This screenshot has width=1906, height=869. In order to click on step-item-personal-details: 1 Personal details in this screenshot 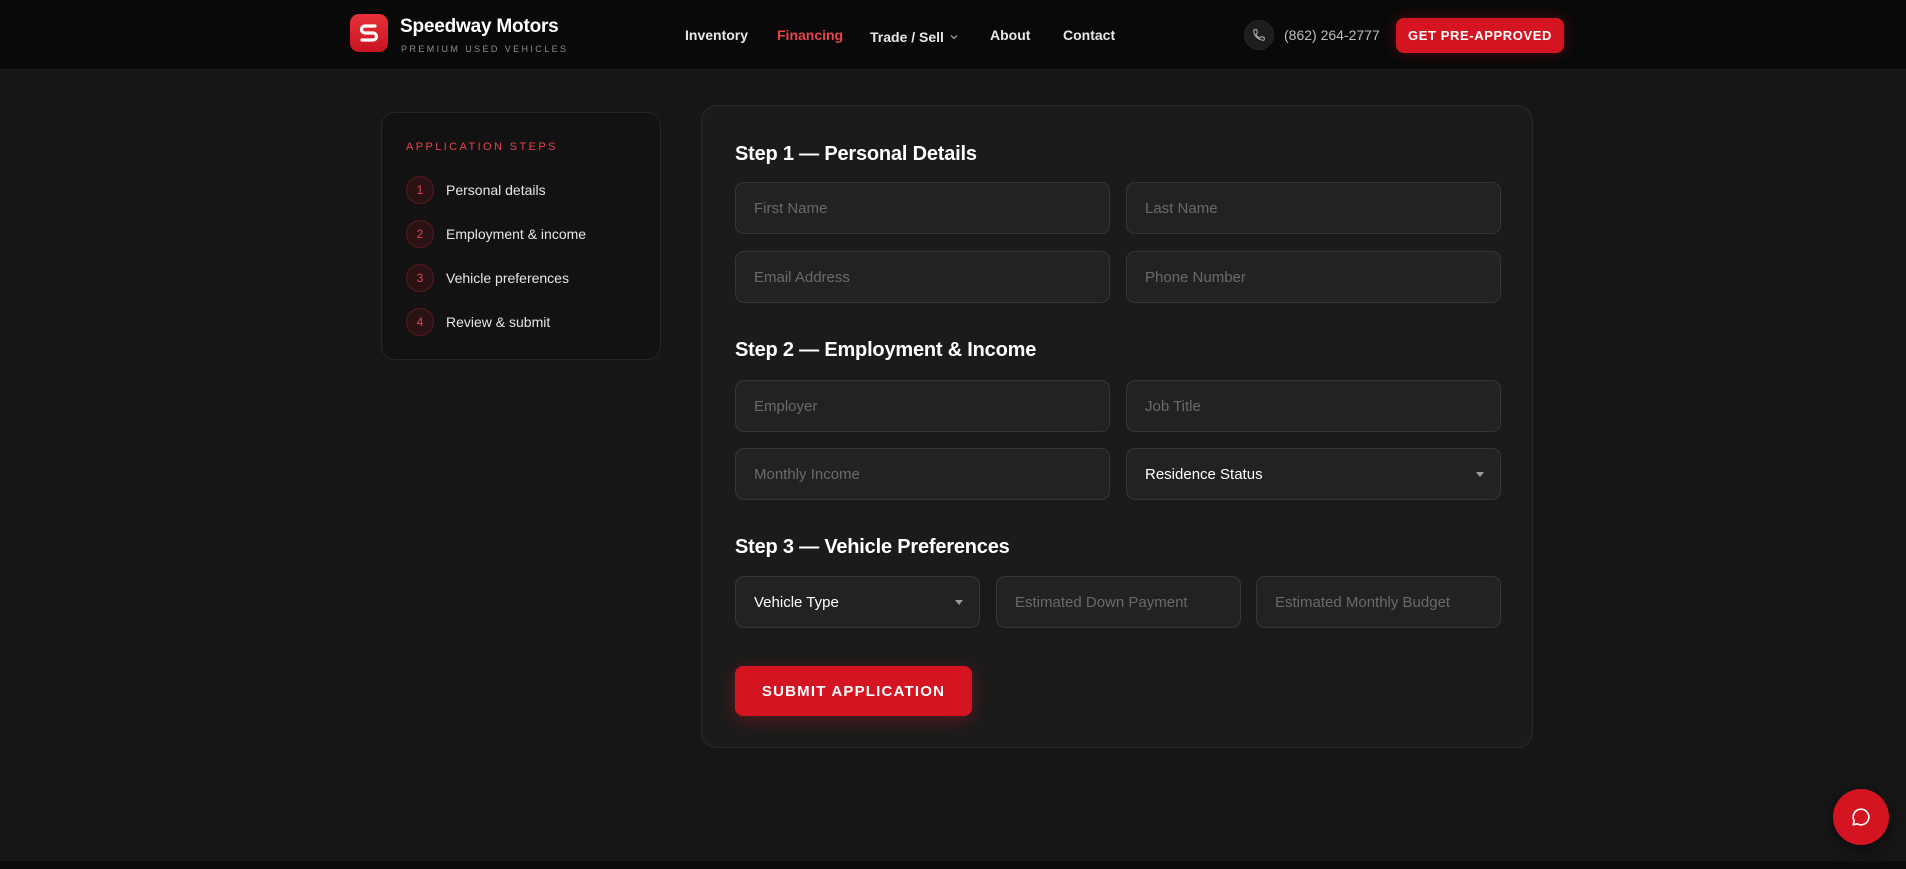, I will do `click(526, 190)`.